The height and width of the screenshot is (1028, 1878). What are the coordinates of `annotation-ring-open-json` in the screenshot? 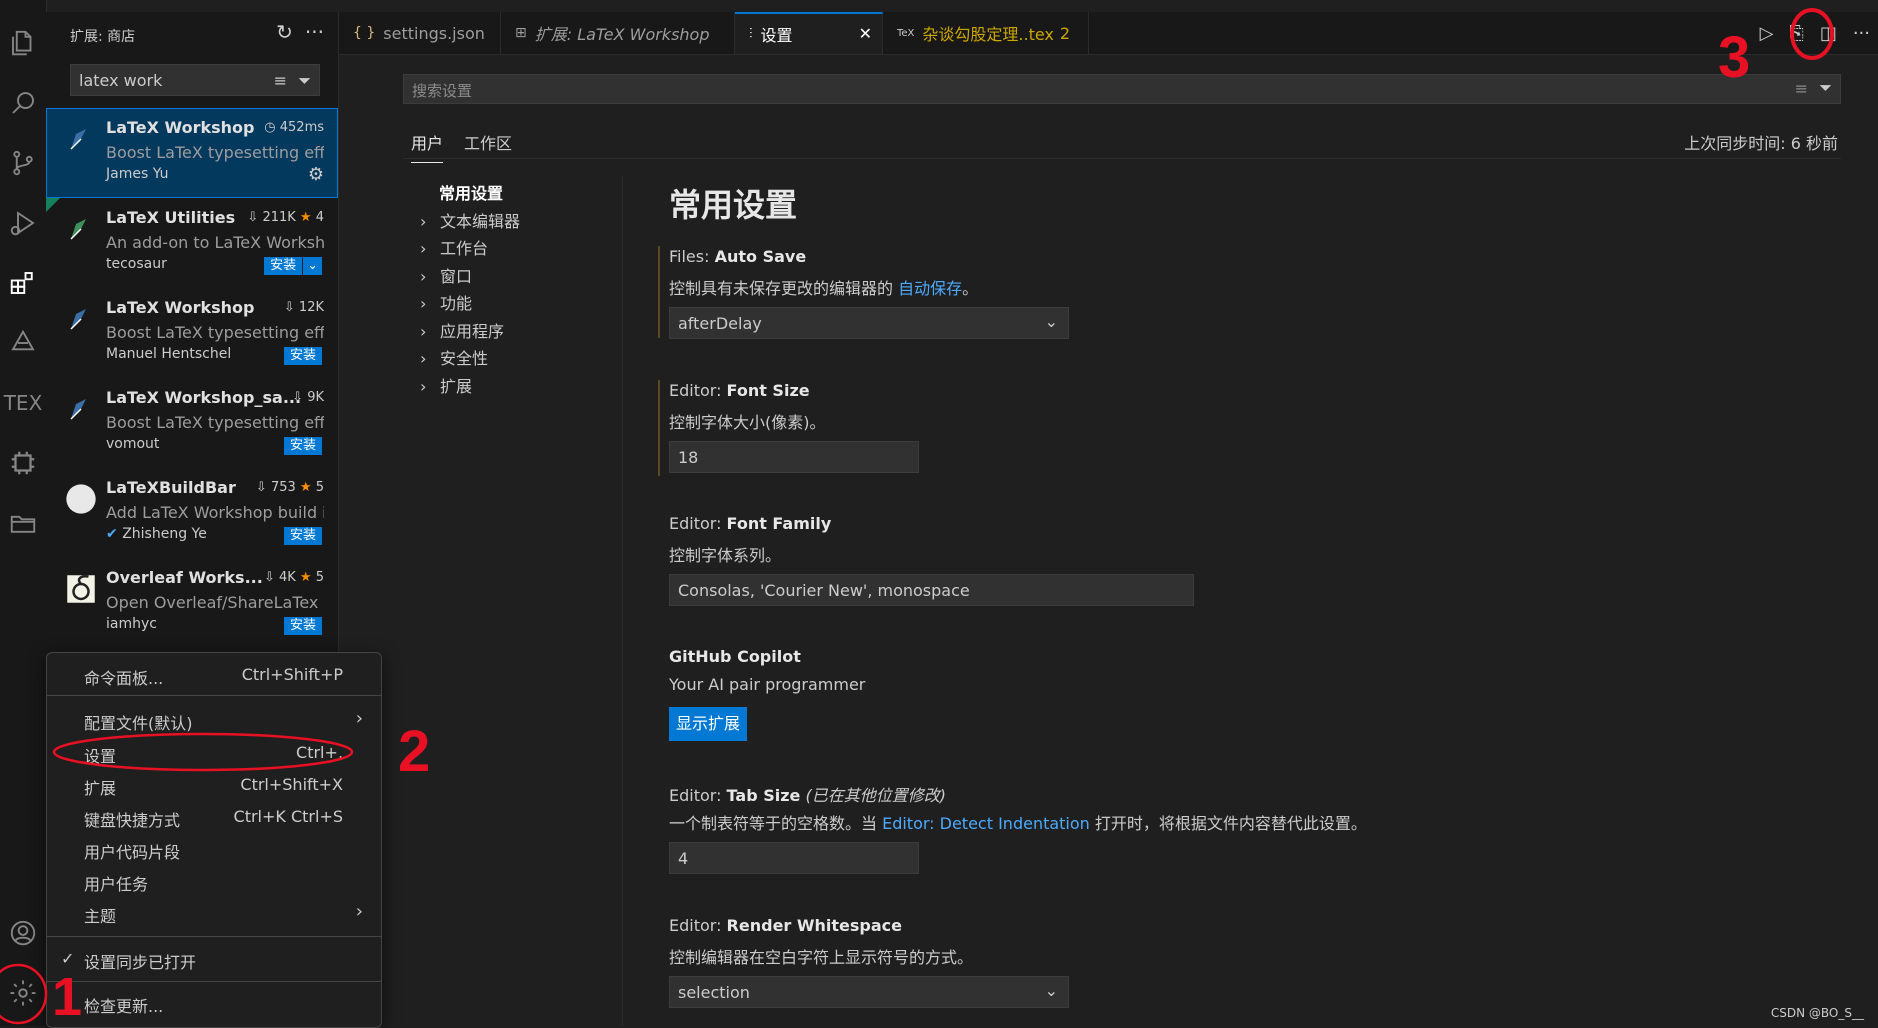 It's located at (1812, 34).